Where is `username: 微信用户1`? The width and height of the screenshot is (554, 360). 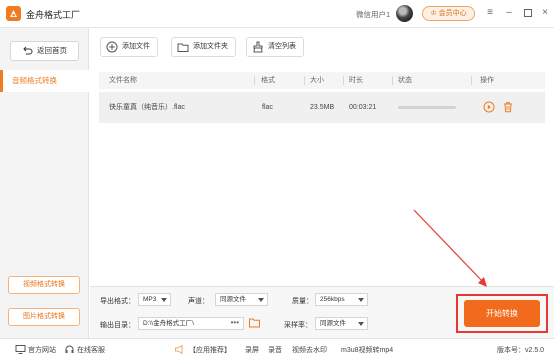
username: 微信用户1 is located at coordinates (373, 14).